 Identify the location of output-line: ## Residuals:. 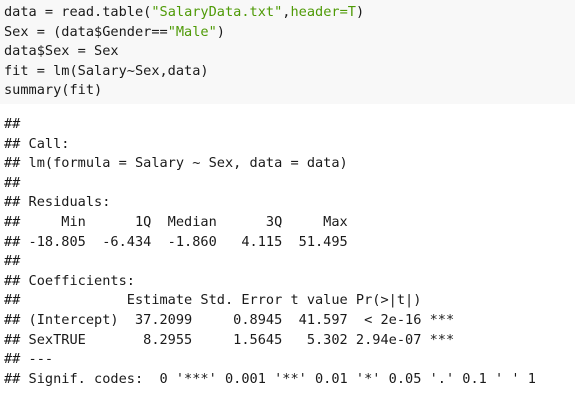
(57, 202).